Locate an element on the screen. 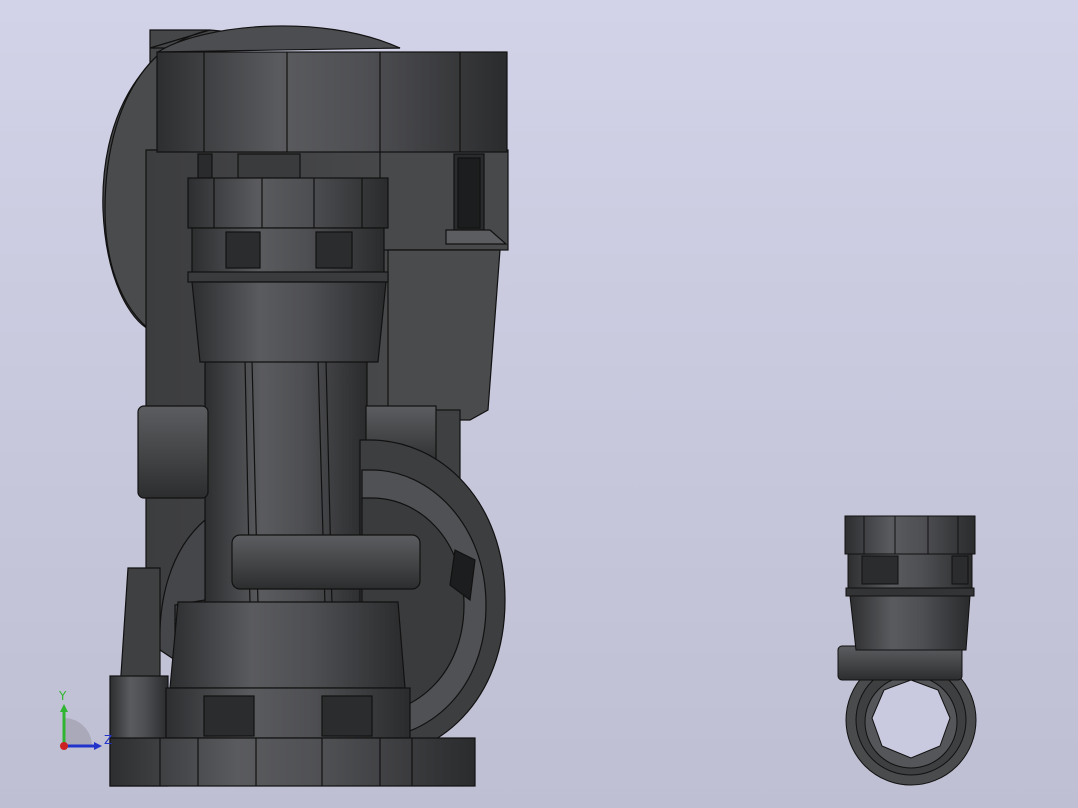 Image resolution: width=1078 pixels, height=808 pixels. left-side-pin is located at coordinates (173, 452).